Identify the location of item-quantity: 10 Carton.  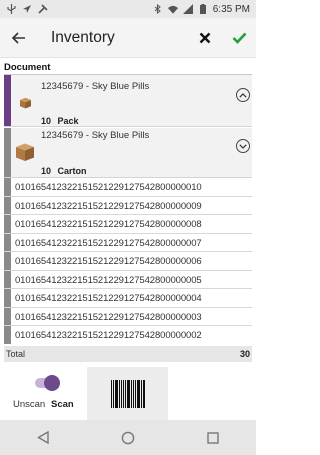
(64, 171).